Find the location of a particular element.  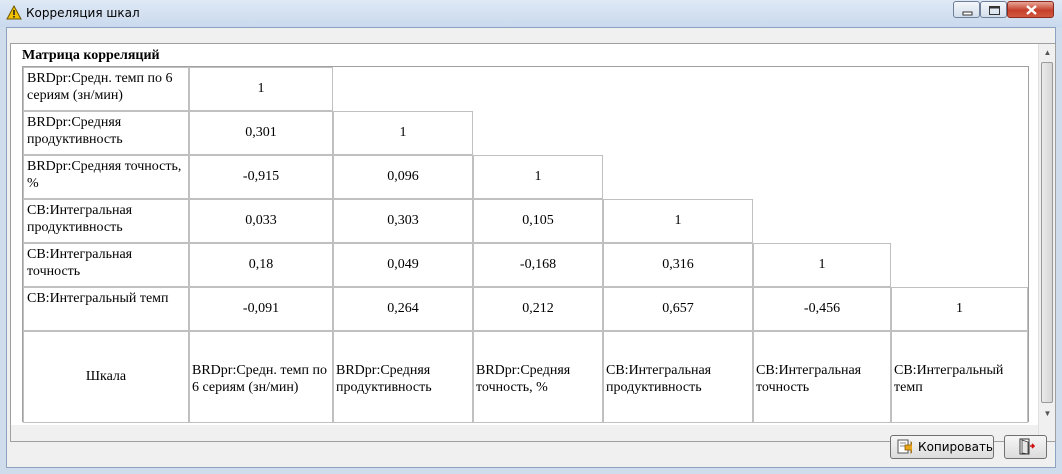

correlation-cell: 0,301 is located at coordinates (261, 133).